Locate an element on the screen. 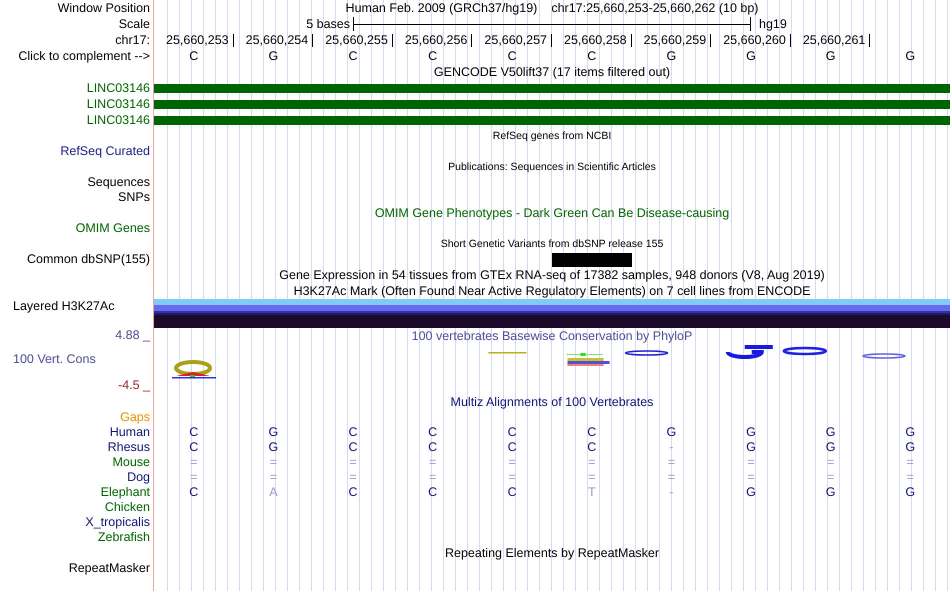 The width and height of the screenshot is (950, 591). coordinate-tick: 25,660,253 is located at coordinates (200, 40).